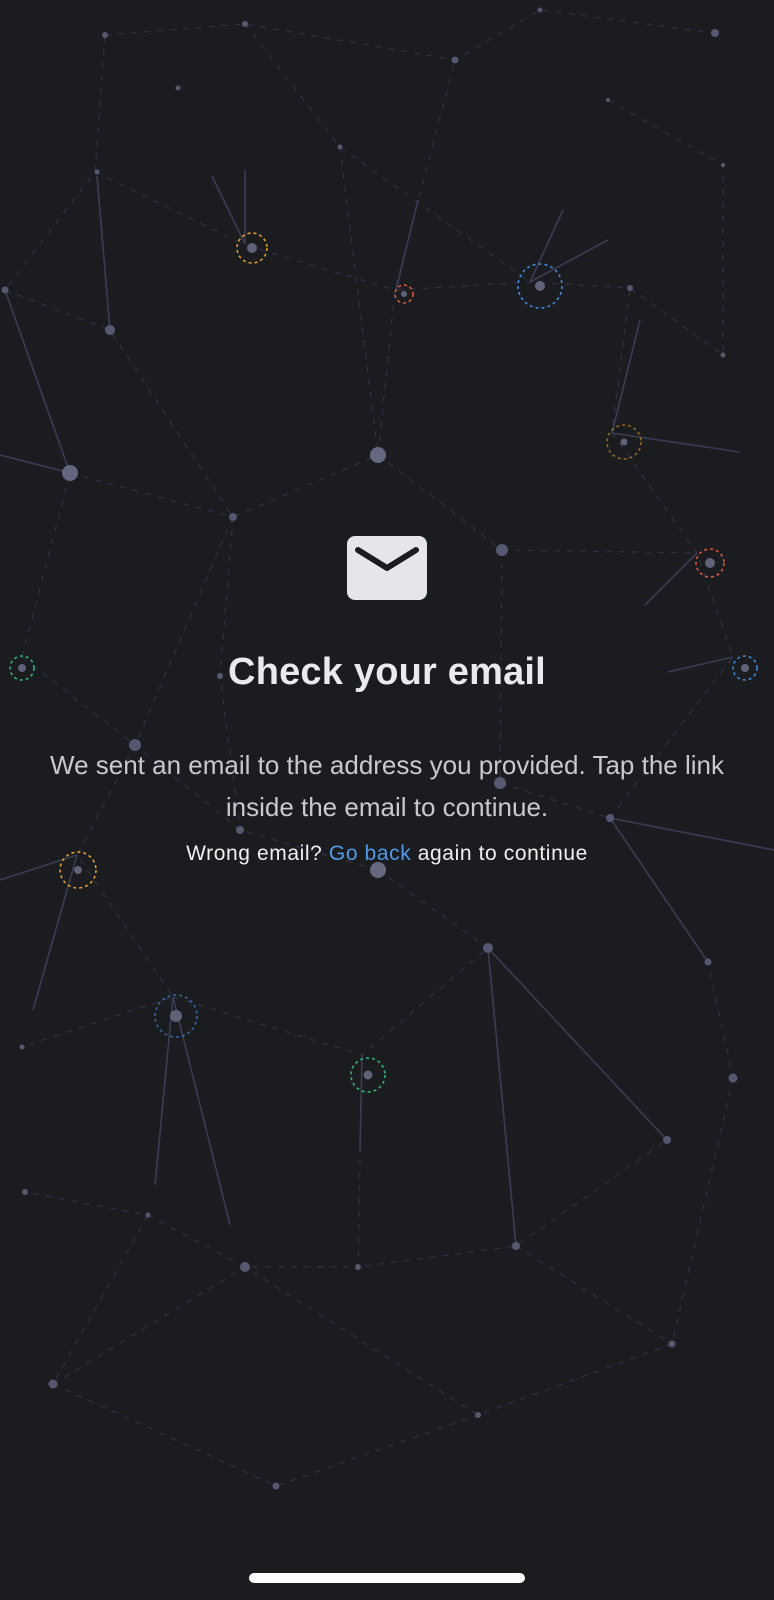 Image resolution: width=774 pixels, height=1600 pixels. What do you see at coordinates (502, 853) in the screenshot?
I see `hint-suffix: again to continue` at bounding box center [502, 853].